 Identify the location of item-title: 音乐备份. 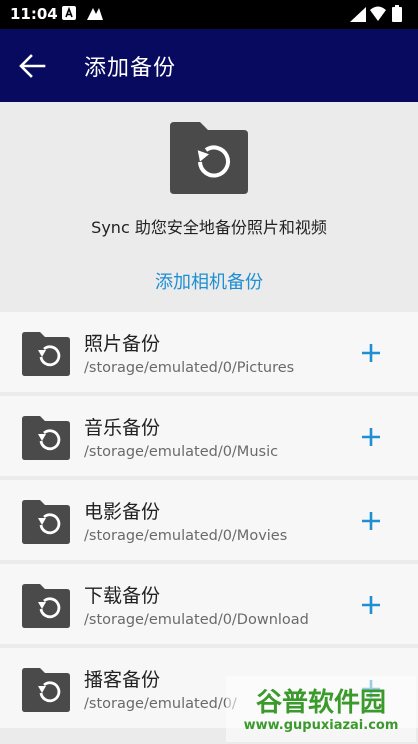
(122, 428).